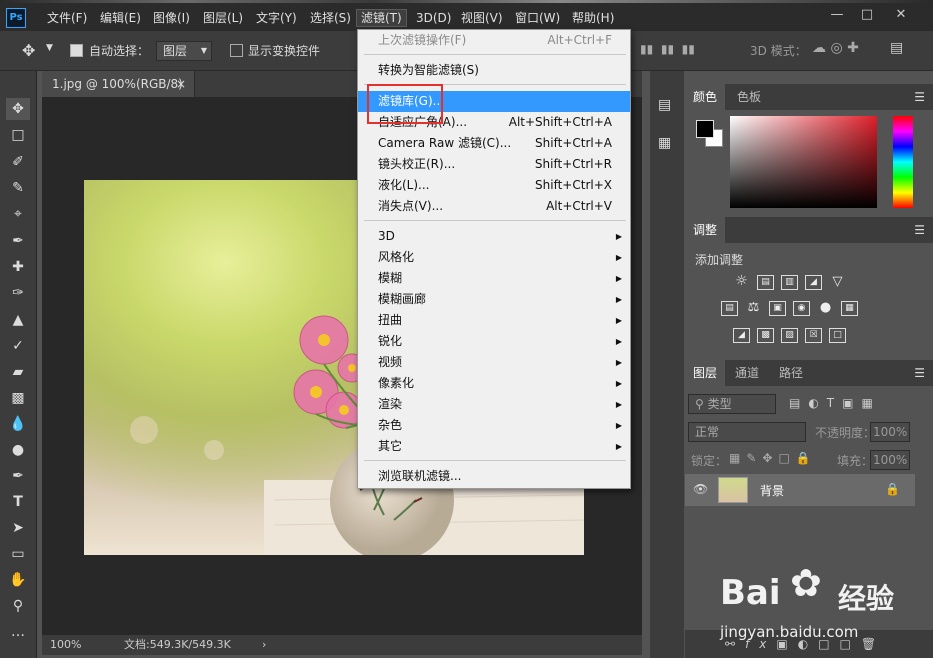 This screenshot has width=933, height=658. What do you see at coordinates (664, 143) in the screenshot?
I see `3d-panel-icon: ▦` at bounding box center [664, 143].